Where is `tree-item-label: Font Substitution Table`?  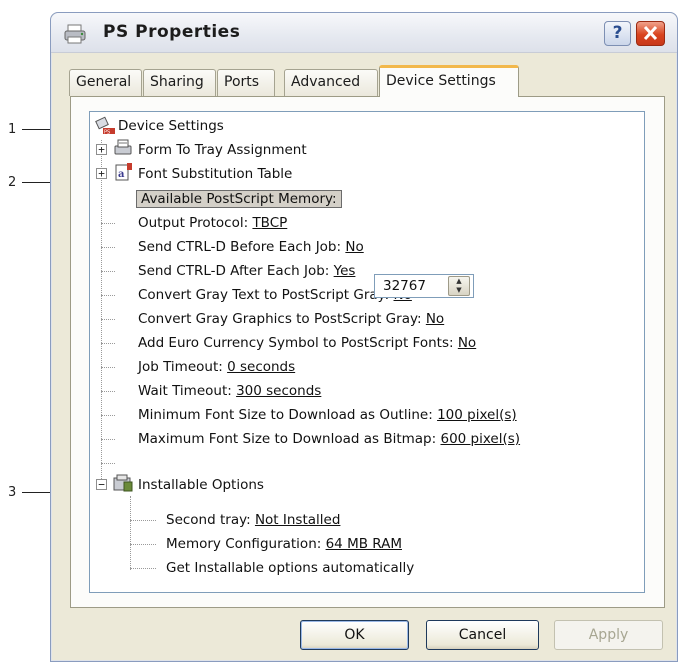 tree-item-label: Font Substitution Table is located at coordinates (215, 174).